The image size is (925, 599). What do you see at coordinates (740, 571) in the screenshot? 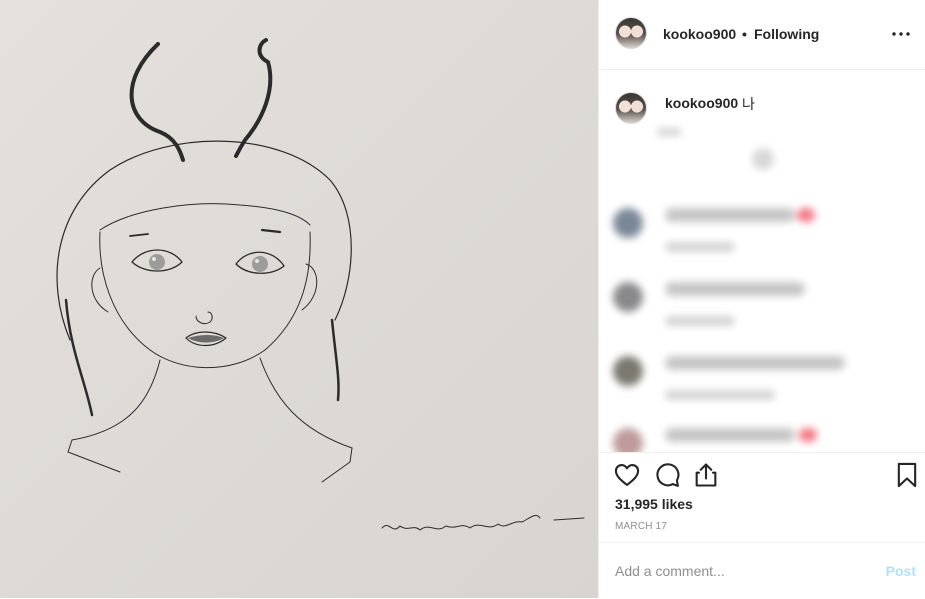
I see `comment-input` at bounding box center [740, 571].